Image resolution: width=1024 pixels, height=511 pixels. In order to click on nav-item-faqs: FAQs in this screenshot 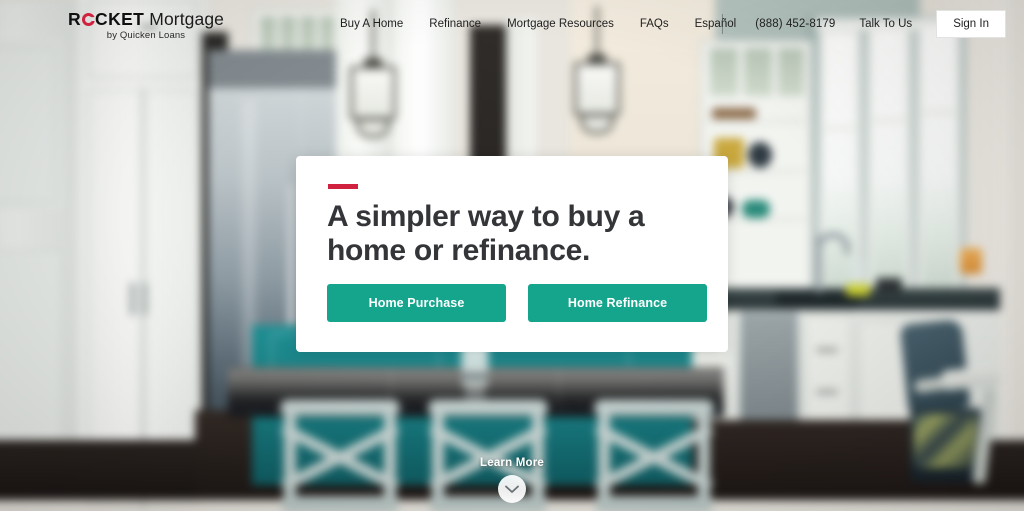, I will do `click(654, 24)`.